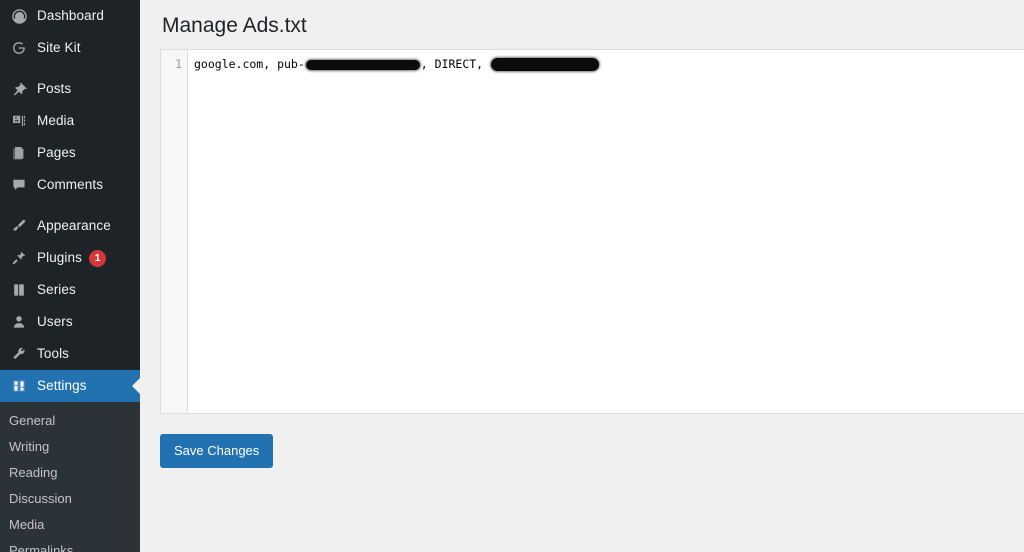  I want to click on sidebar-item-posts: Posts, so click(70, 89).